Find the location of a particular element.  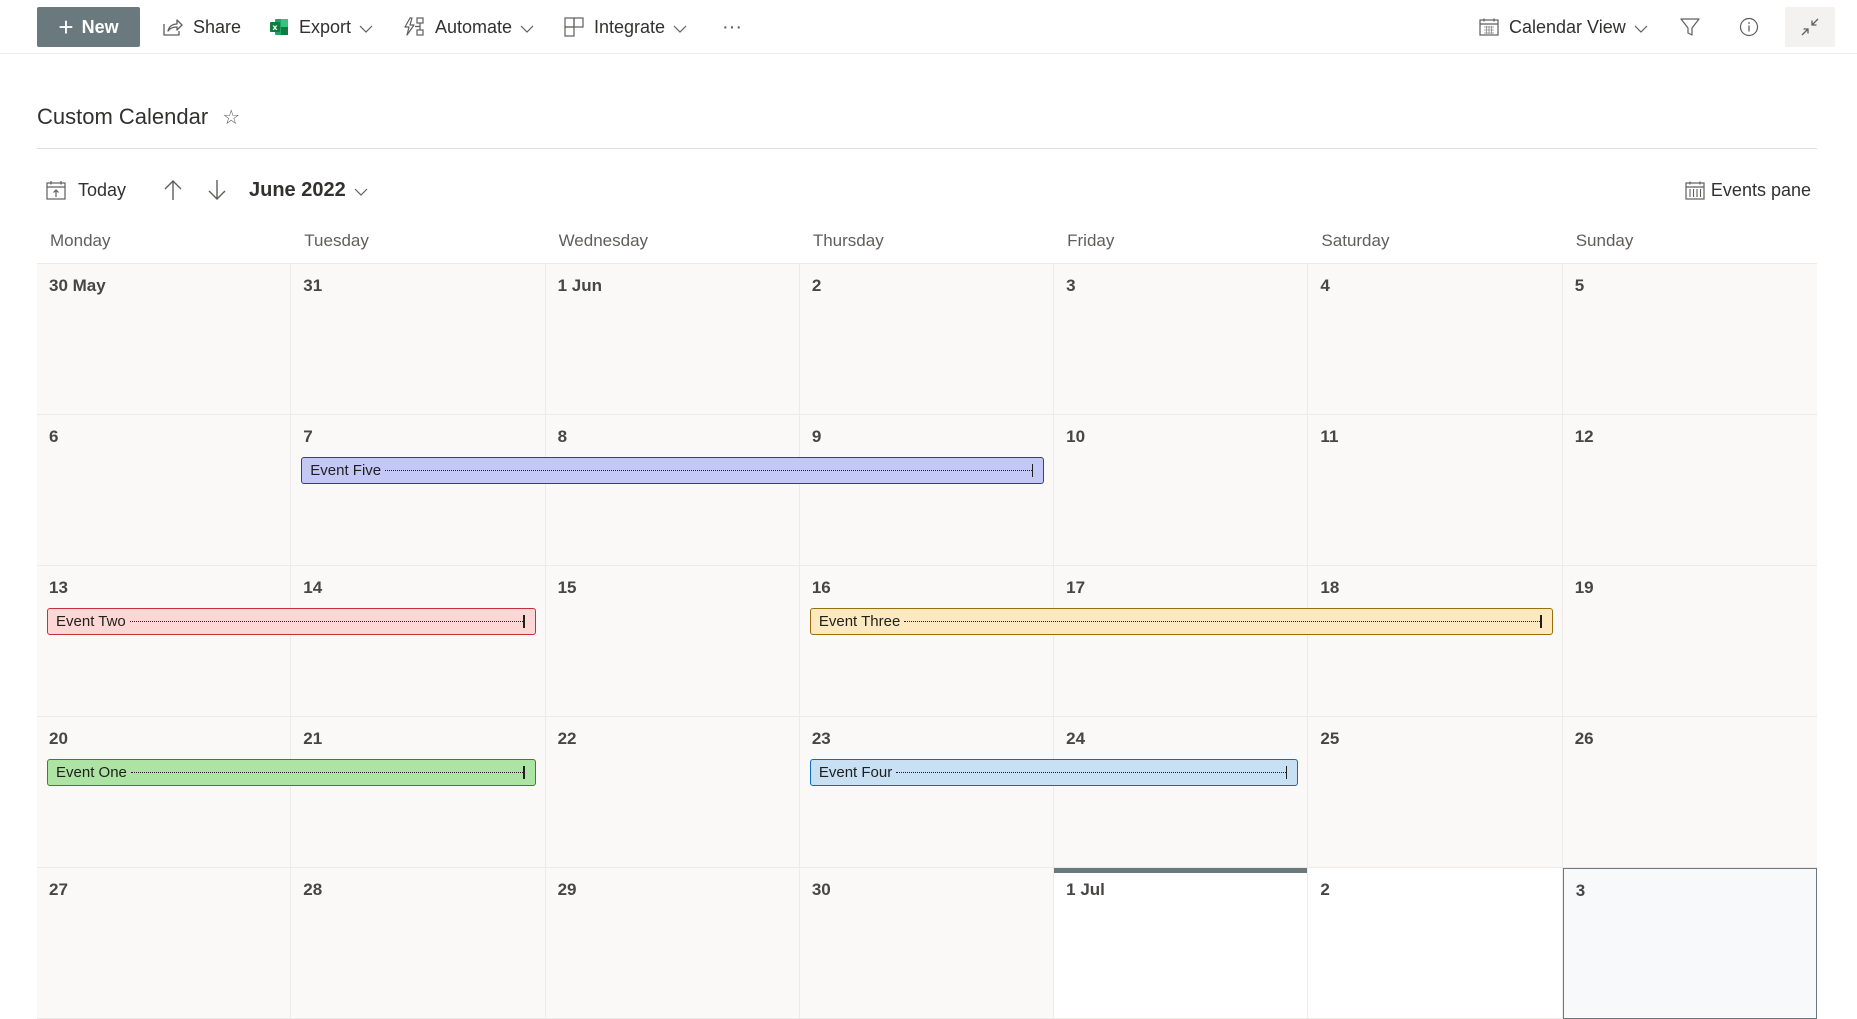

month-picker: June 2022 is located at coordinates (308, 190).